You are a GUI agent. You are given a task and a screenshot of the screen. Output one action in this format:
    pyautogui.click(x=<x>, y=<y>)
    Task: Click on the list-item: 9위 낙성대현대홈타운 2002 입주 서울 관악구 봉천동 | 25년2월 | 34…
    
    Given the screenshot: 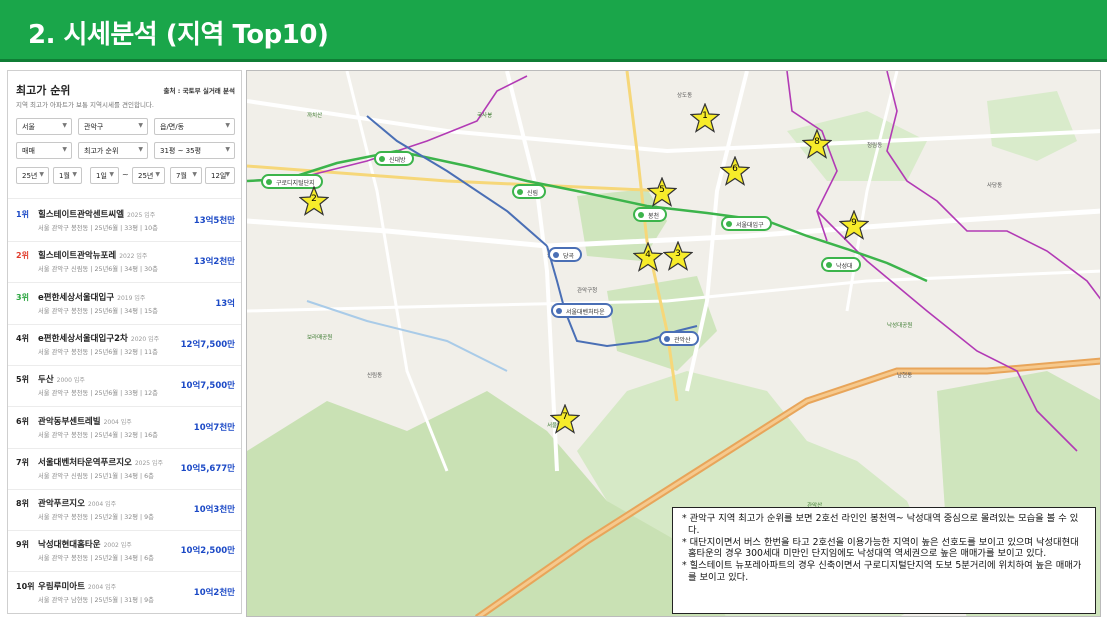 What is the action you would take?
    pyautogui.click(x=124, y=551)
    